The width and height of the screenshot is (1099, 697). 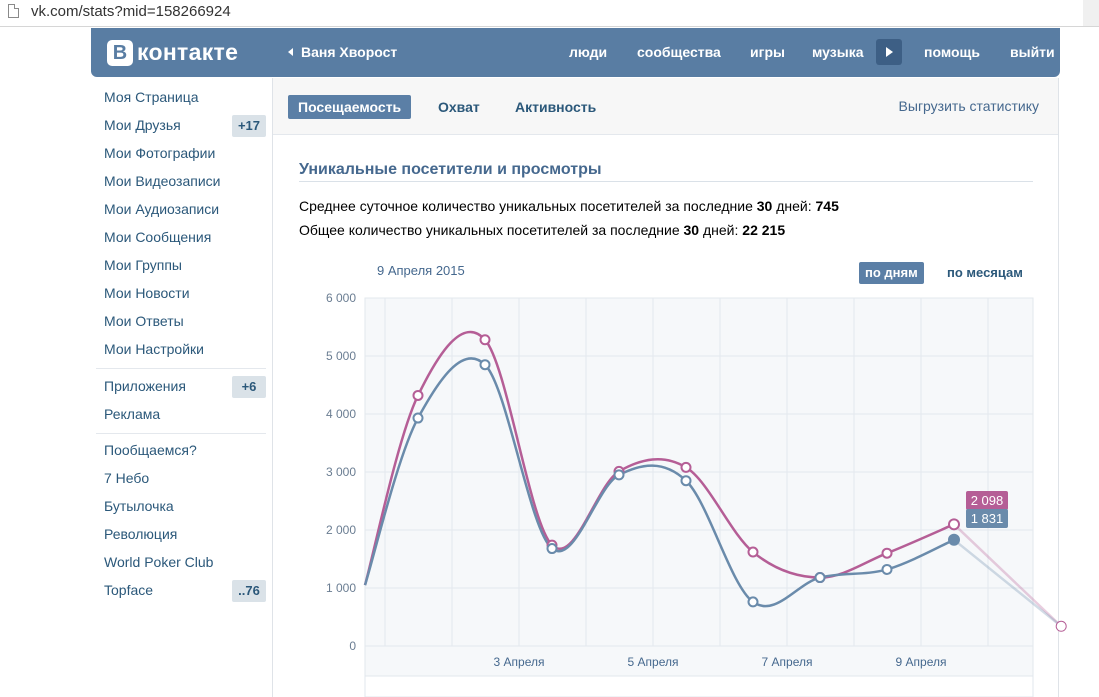 What do you see at coordinates (921, 662) in the screenshot?
I see `x-tick-label: 9 Апреля` at bounding box center [921, 662].